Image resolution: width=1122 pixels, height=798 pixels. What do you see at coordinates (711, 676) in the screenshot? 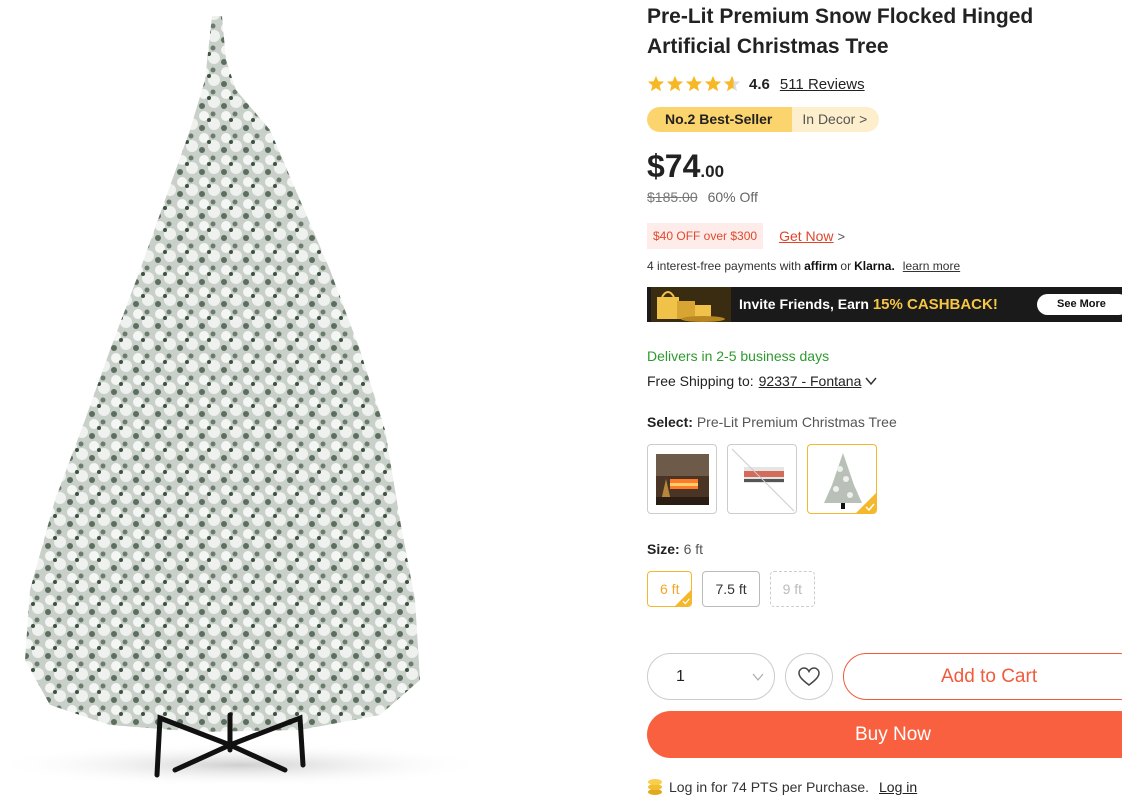
I see `quantity-select: 1` at bounding box center [711, 676].